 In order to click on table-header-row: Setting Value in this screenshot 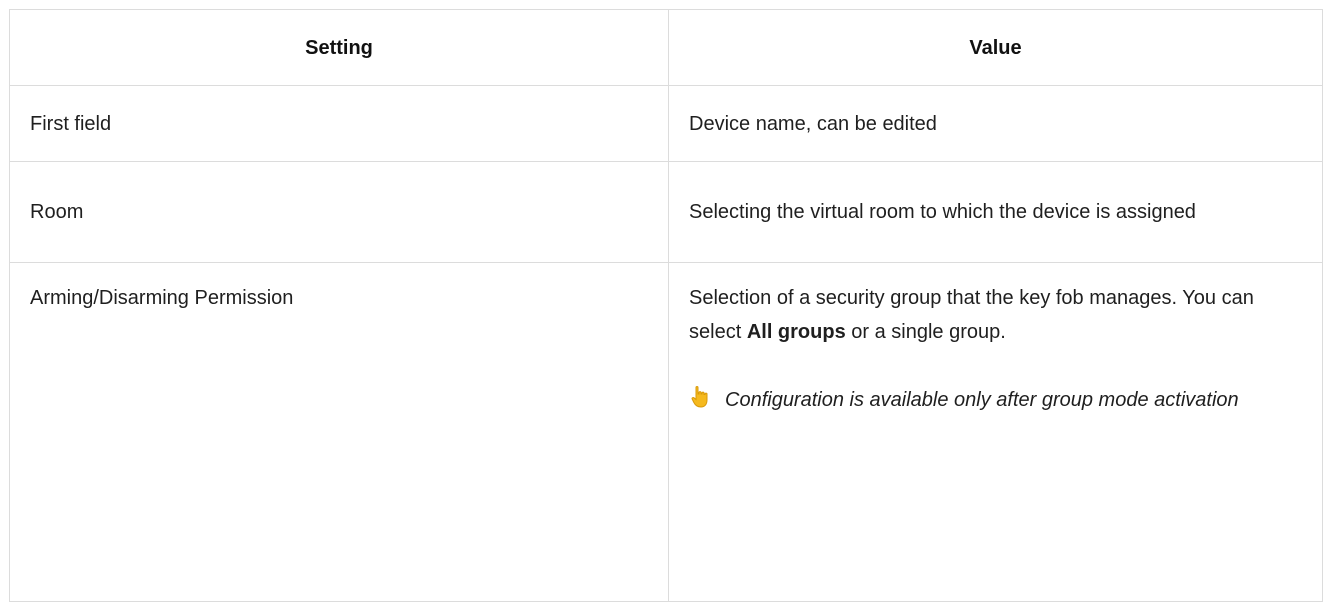, I will do `click(666, 47)`.